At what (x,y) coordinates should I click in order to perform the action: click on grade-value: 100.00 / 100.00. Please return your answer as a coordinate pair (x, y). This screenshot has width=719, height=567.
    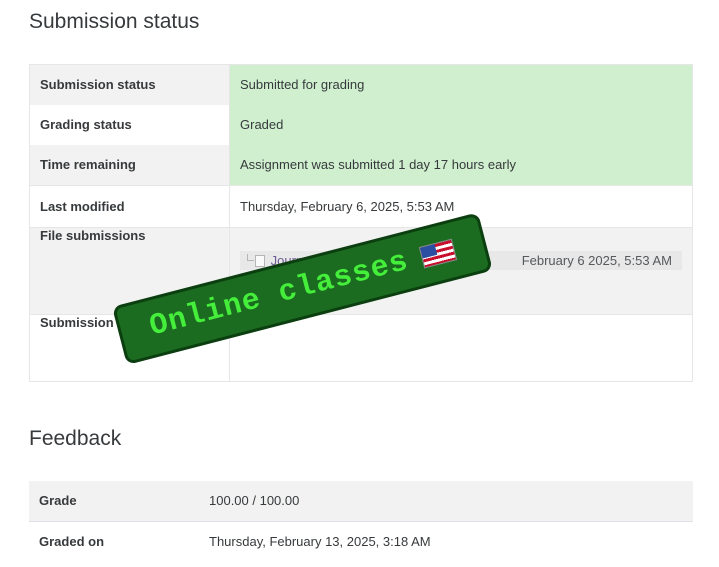
    Looking at the image, I should click on (446, 501).